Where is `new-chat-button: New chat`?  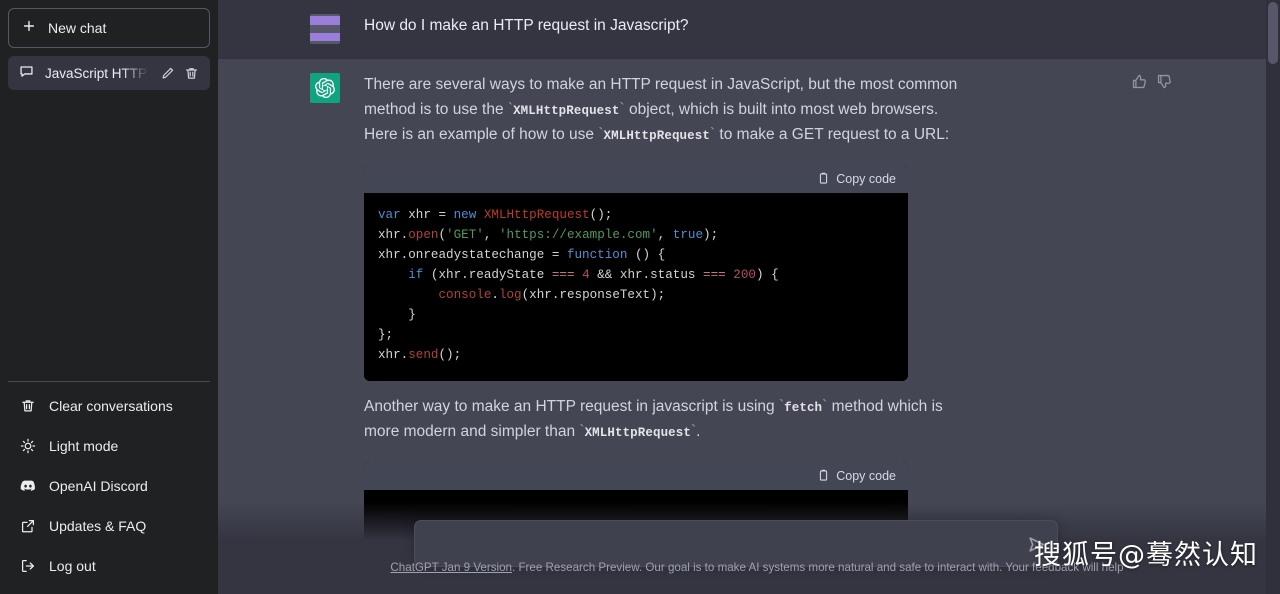
new-chat-button: New chat is located at coordinates (109, 28).